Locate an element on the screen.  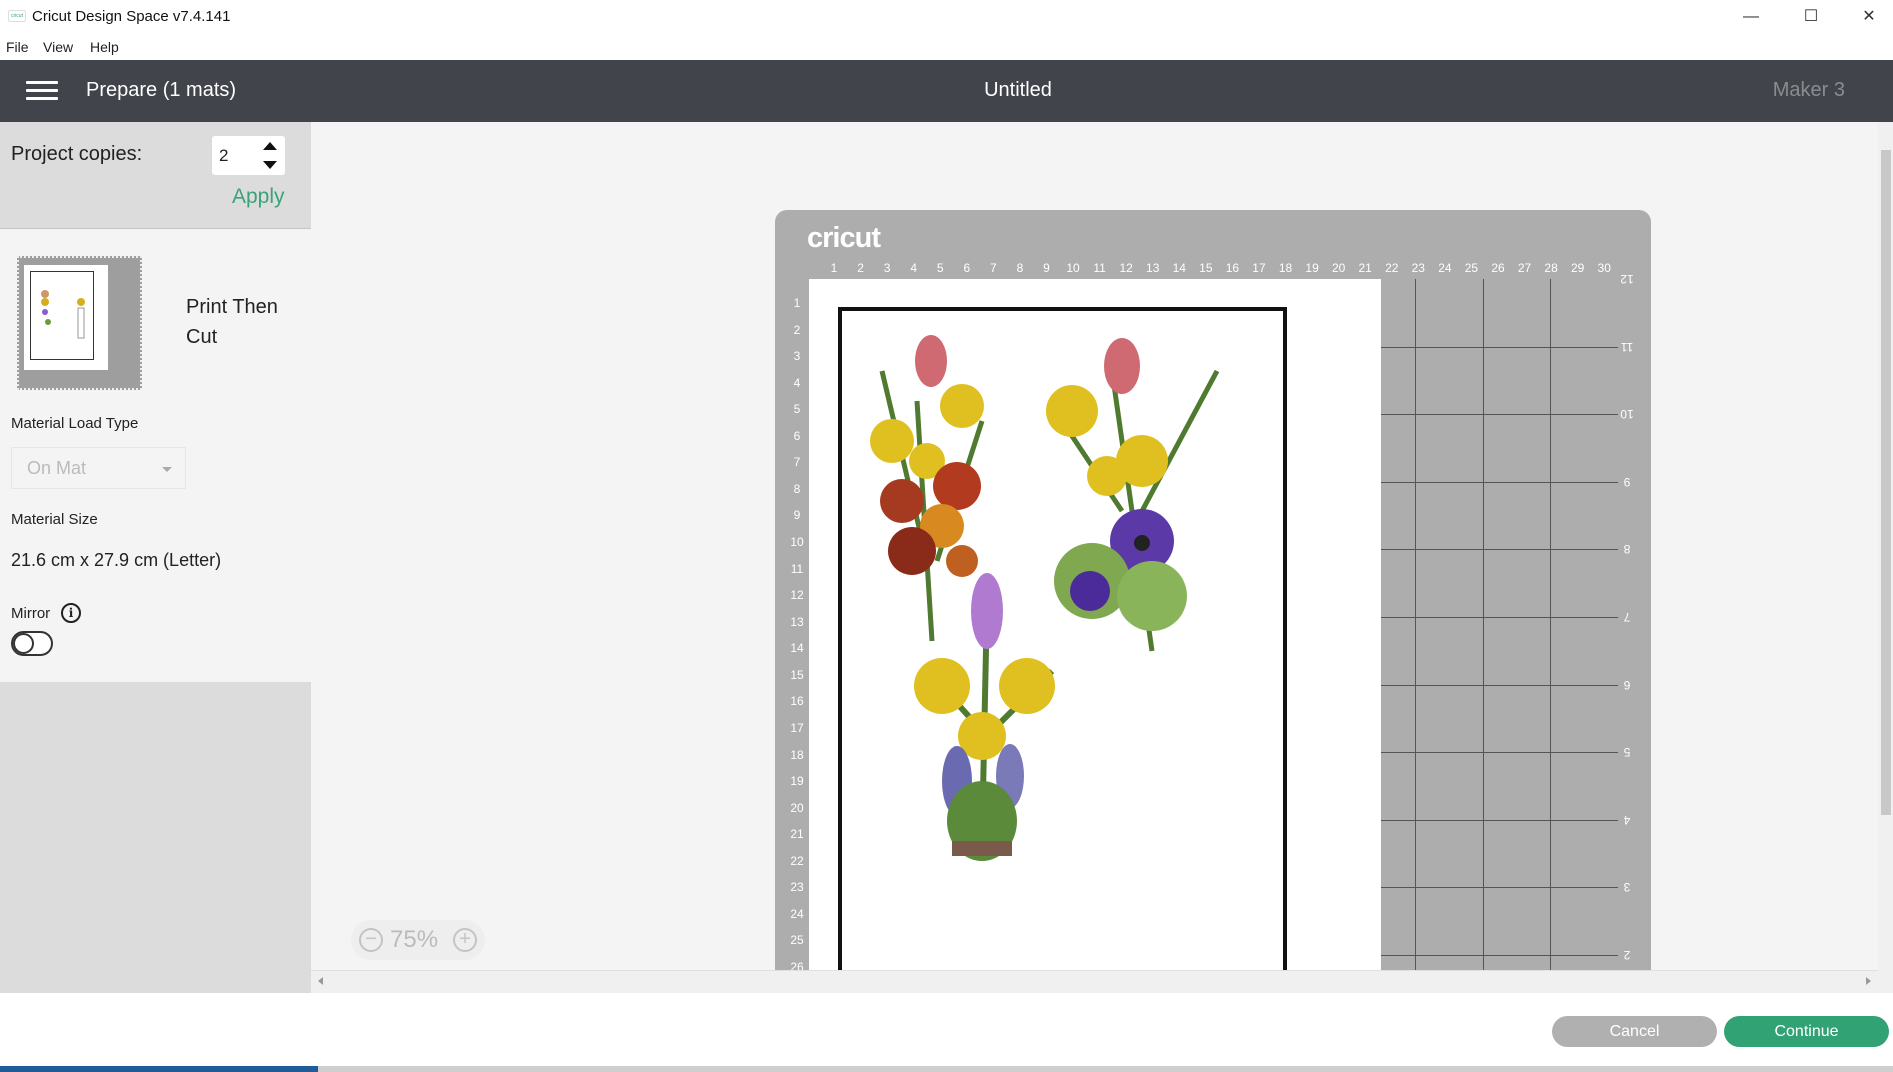
left-ruler-tick: 24 is located at coordinates (797, 913).